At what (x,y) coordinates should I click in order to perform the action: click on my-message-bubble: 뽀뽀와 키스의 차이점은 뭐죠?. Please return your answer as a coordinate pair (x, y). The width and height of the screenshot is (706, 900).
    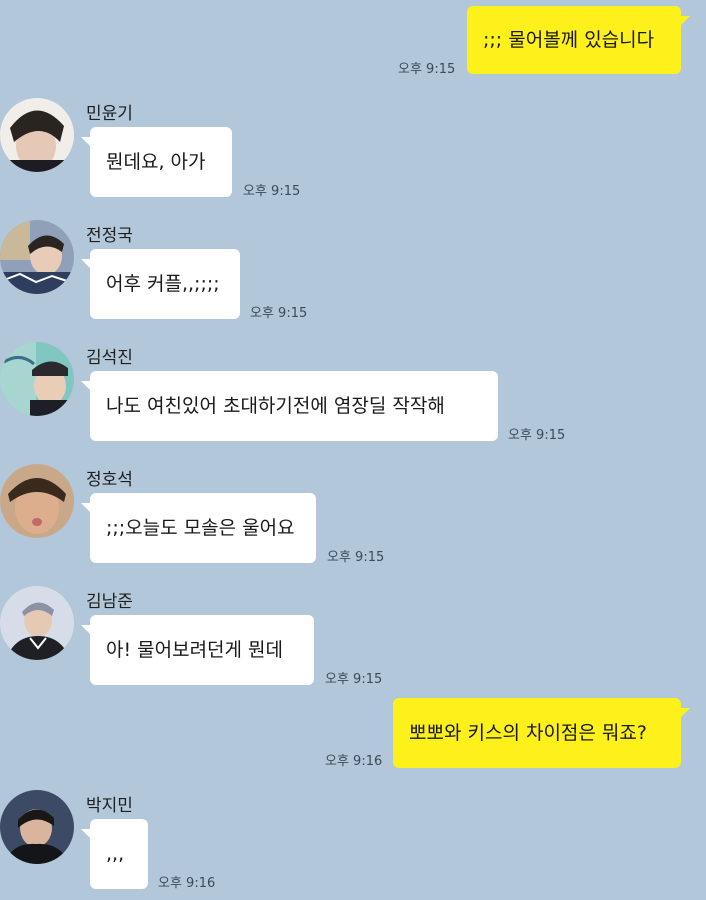
    Looking at the image, I should click on (541, 733).